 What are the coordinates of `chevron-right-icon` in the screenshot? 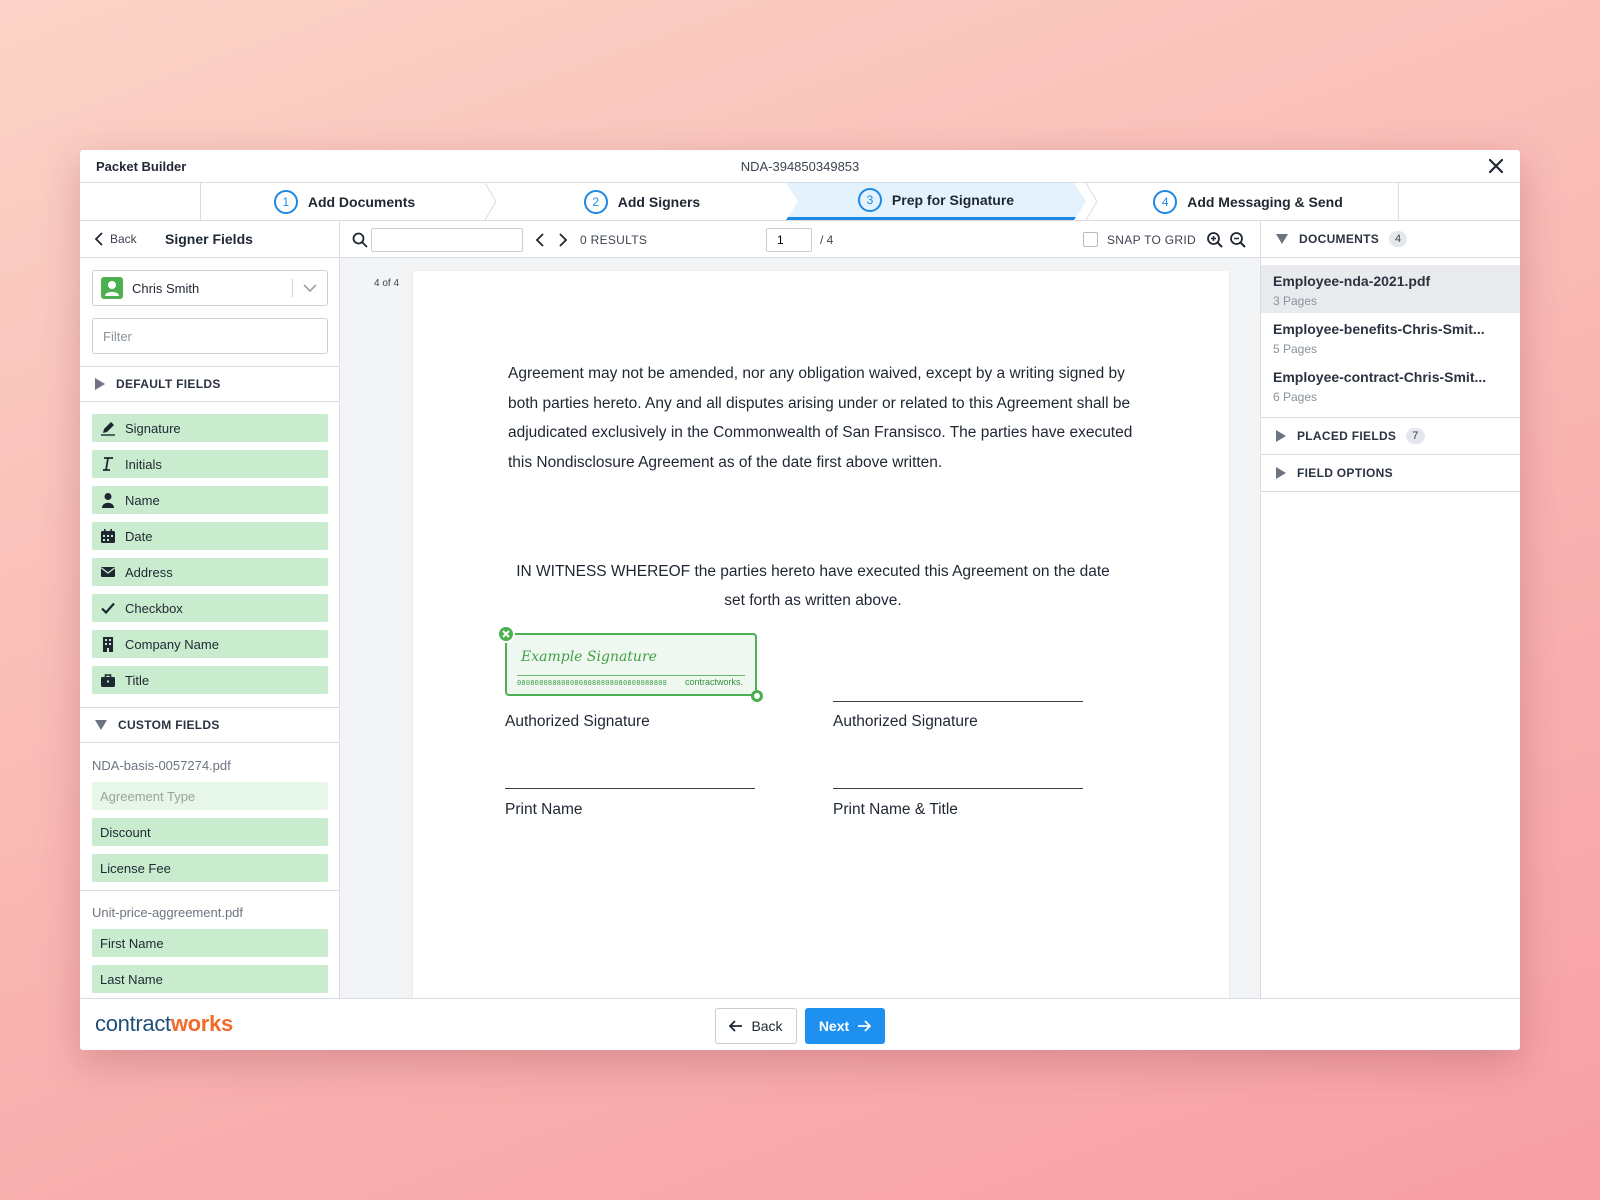 It's located at (563, 240).